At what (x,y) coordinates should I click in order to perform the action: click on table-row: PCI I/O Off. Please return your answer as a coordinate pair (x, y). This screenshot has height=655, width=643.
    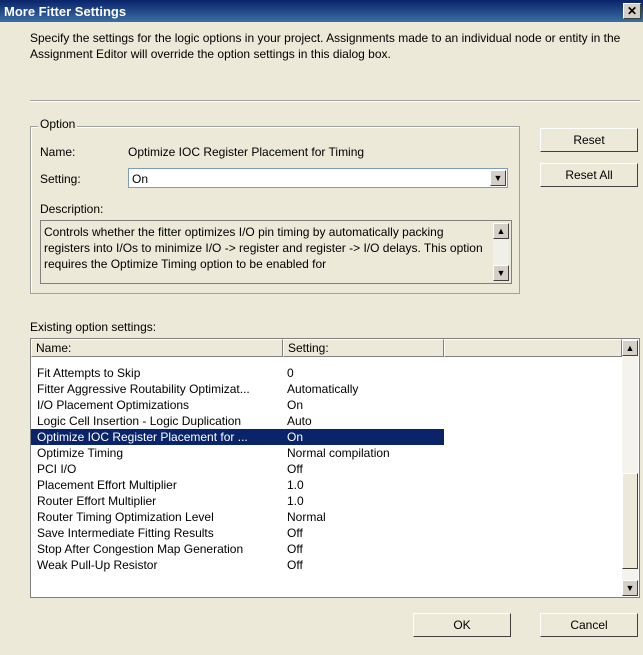
    Looking at the image, I should click on (237, 469).